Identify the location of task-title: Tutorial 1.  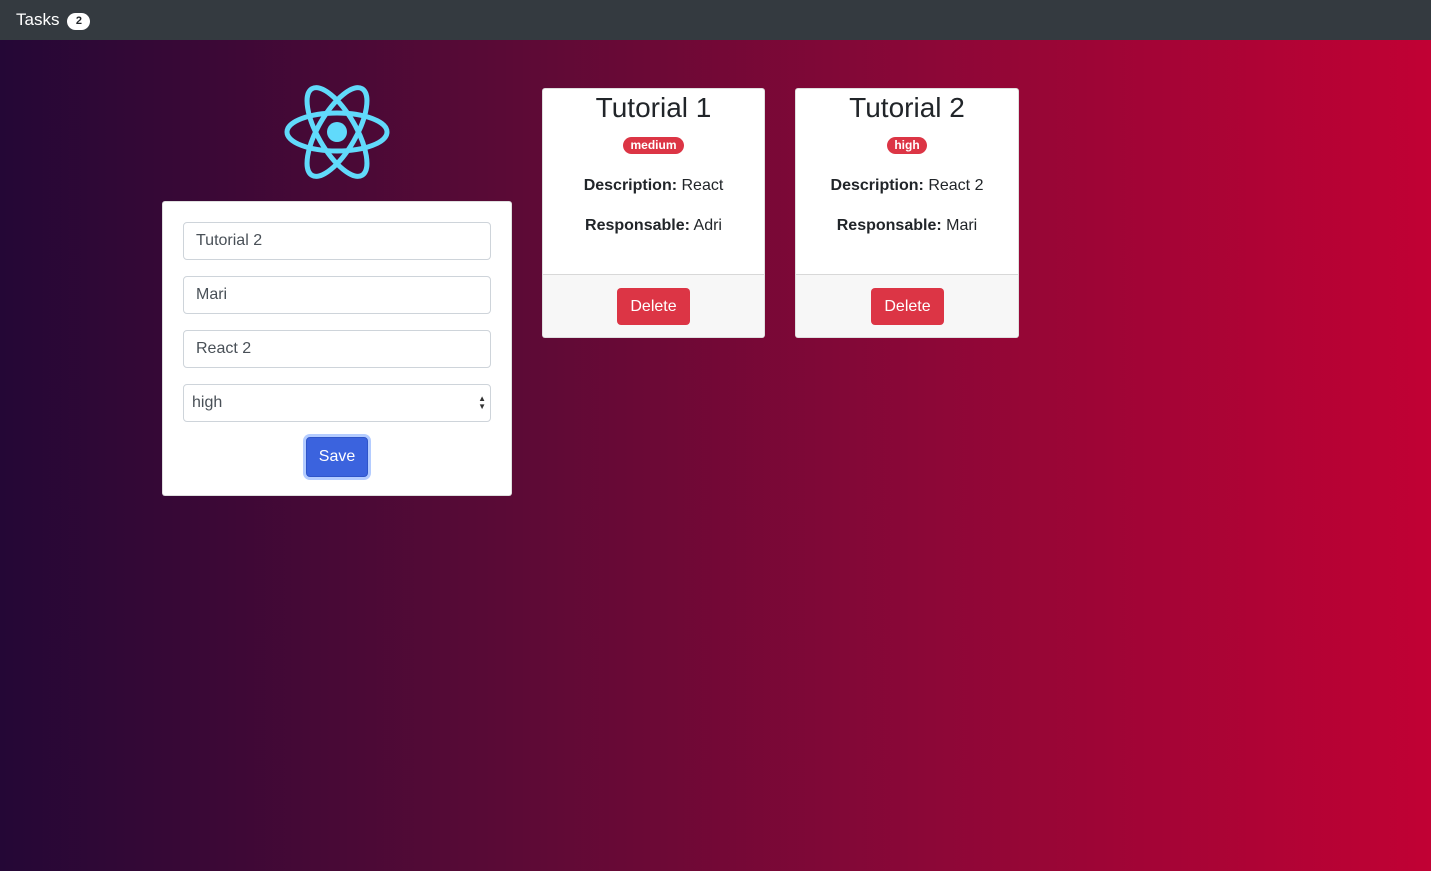
(653, 107).